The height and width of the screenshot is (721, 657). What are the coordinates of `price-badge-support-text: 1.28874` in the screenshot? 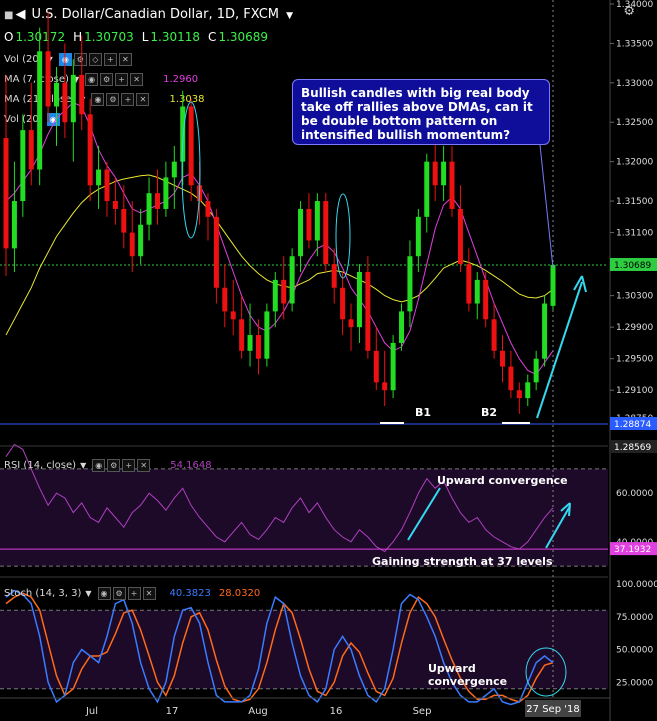 It's located at (632, 425).